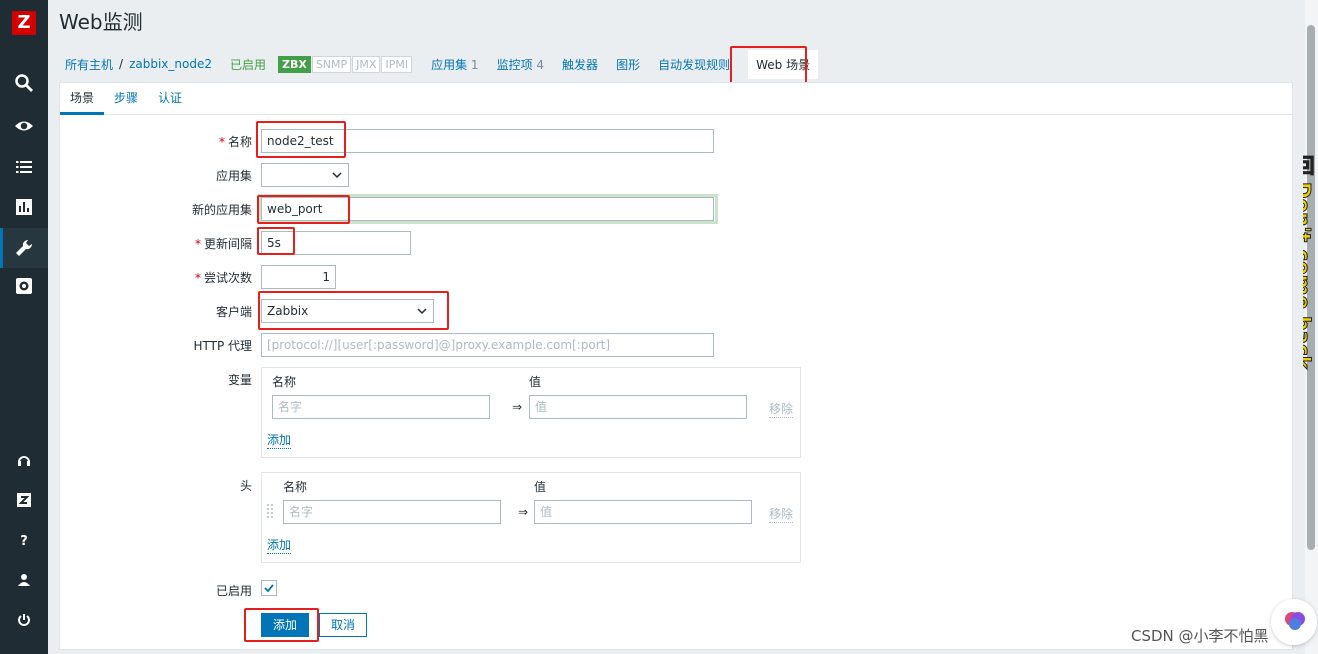  I want to click on enabled-label: 已启用, so click(233, 591).